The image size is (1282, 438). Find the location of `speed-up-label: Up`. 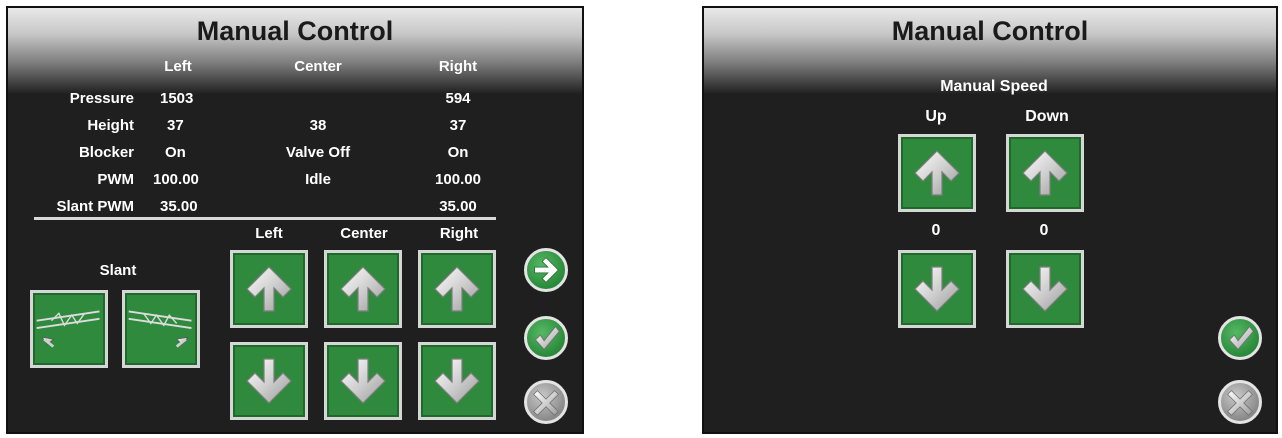

speed-up-label: Up is located at coordinates (936, 116).